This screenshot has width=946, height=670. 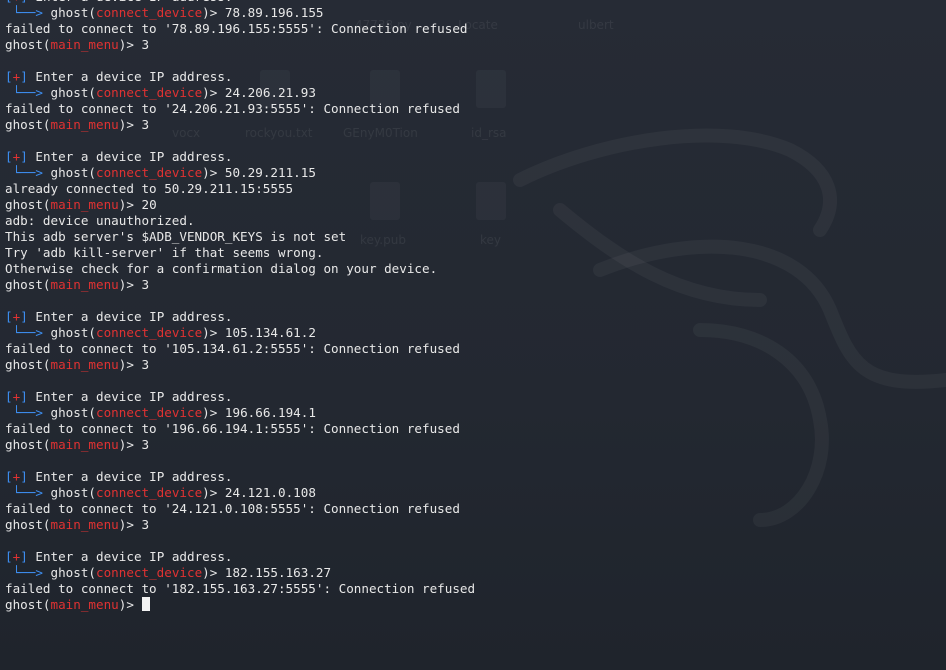 I want to click on ip-input-value: 24.206.21.93, so click(x=270, y=92).